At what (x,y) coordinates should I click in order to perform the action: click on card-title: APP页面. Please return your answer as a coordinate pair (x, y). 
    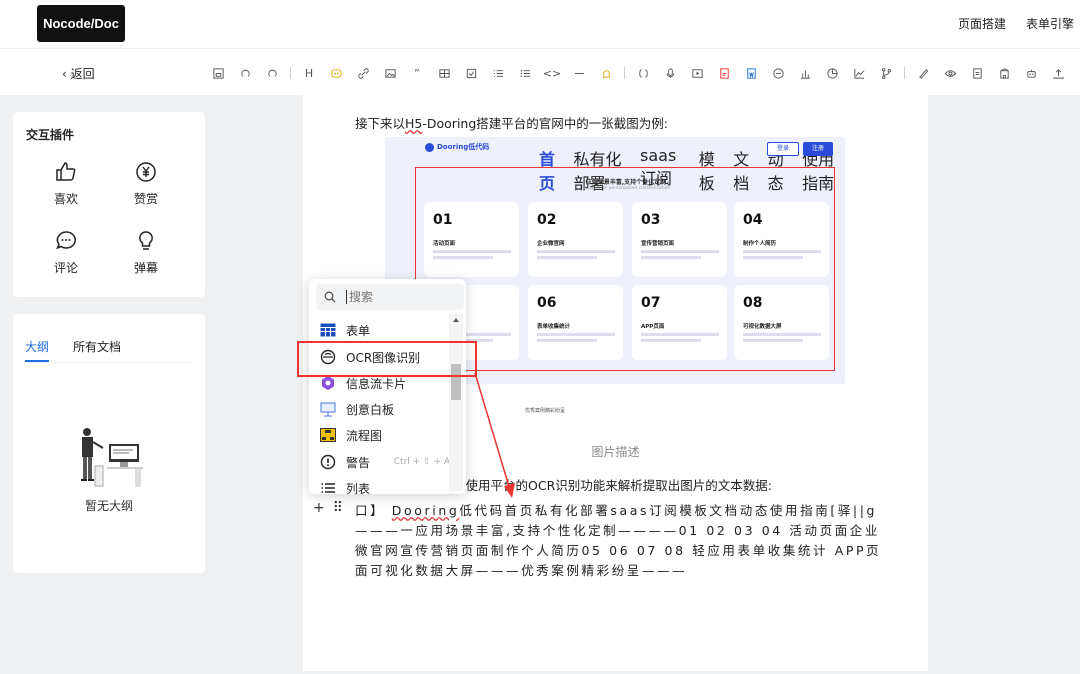
    Looking at the image, I should click on (653, 327).